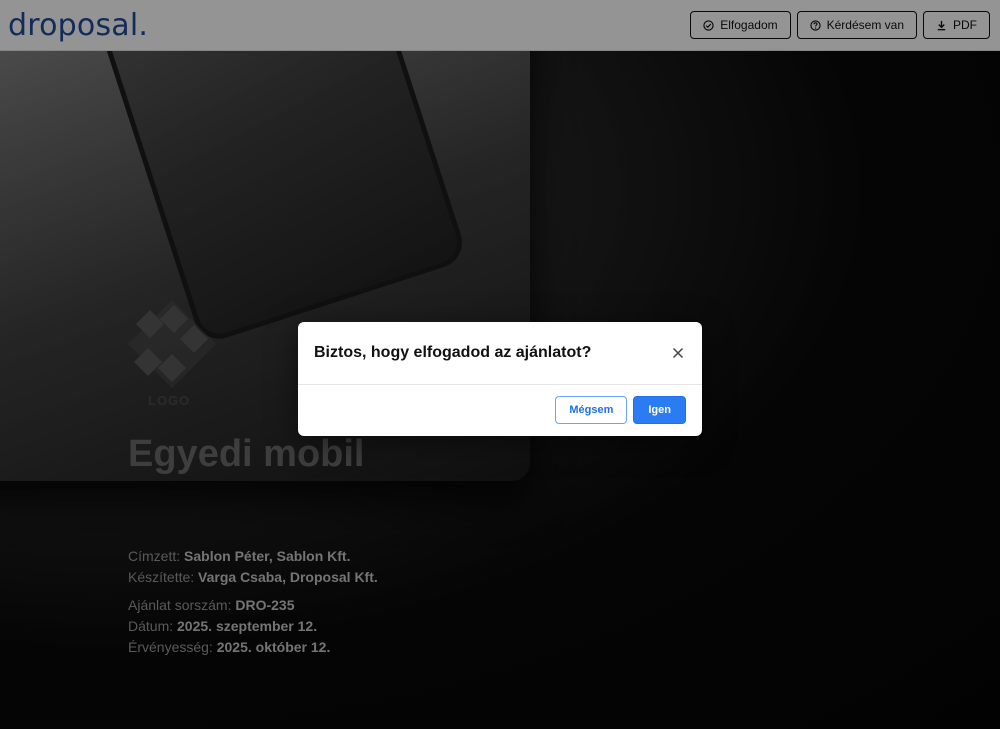 The image size is (1000, 729). I want to click on dialog-header: Biztos, hogy elfogadod az ajánlatot?, so click(500, 353).